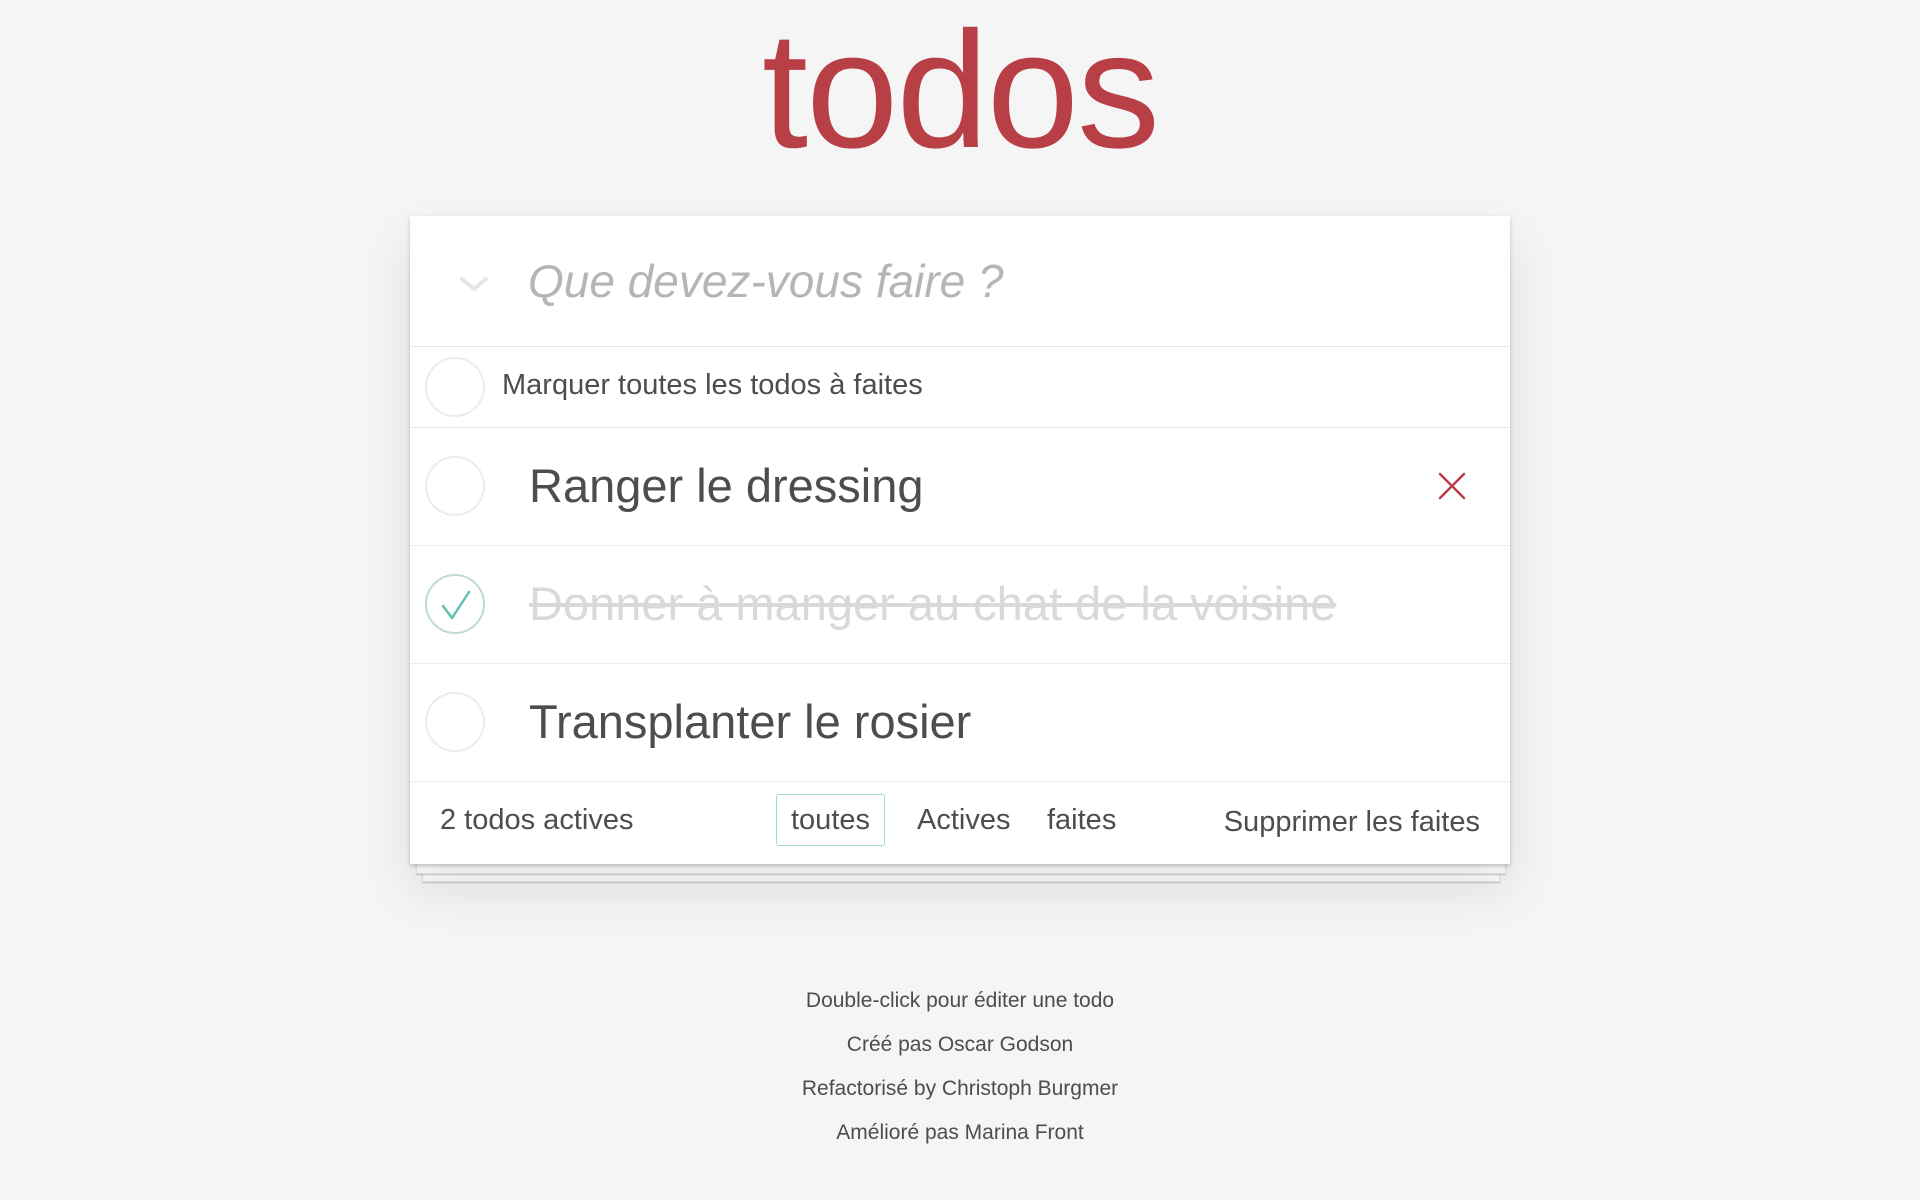 This screenshot has width=1920, height=1200. Describe the element at coordinates (750, 721) in the screenshot. I see `todo-label: Transplanter le rosier` at that location.